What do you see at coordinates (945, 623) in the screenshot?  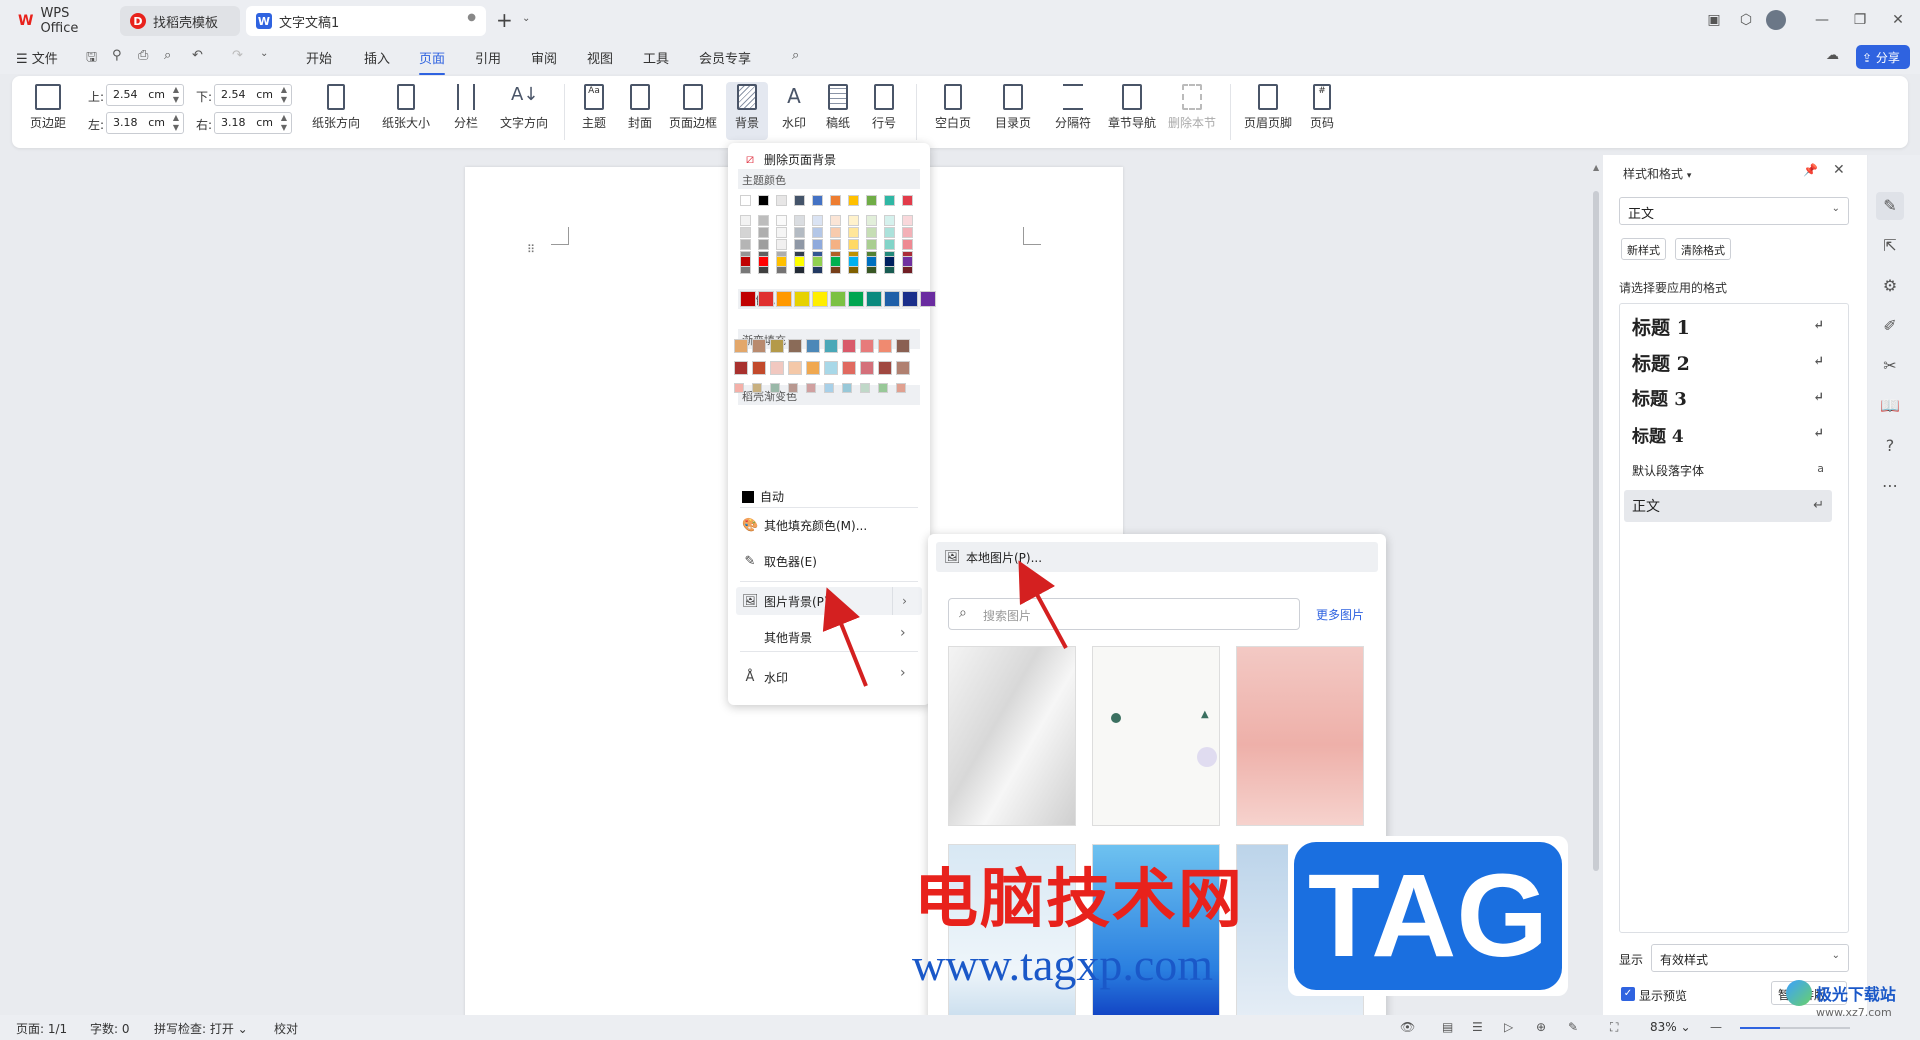 I see `annotation-arrows` at bounding box center [945, 623].